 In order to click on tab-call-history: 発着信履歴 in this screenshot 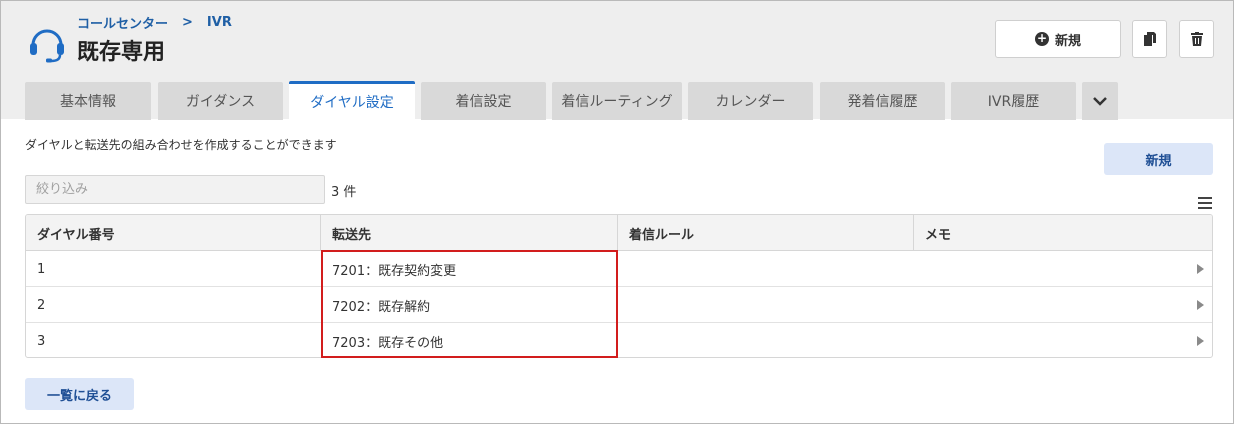, I will do `click(882, 101)`.